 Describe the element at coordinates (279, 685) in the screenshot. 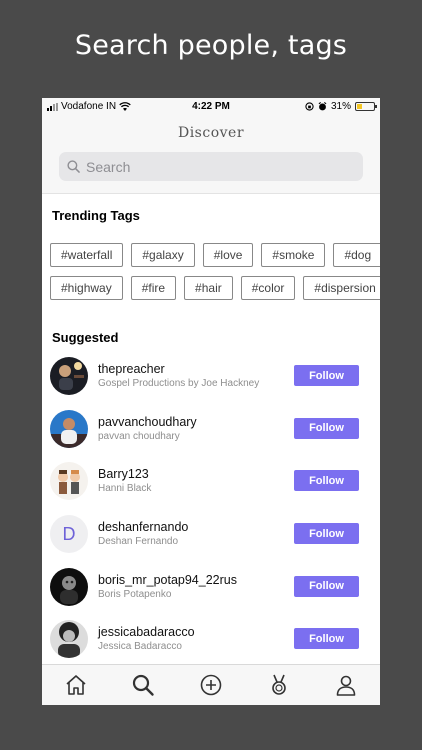

I see `medal-icon` at that location.